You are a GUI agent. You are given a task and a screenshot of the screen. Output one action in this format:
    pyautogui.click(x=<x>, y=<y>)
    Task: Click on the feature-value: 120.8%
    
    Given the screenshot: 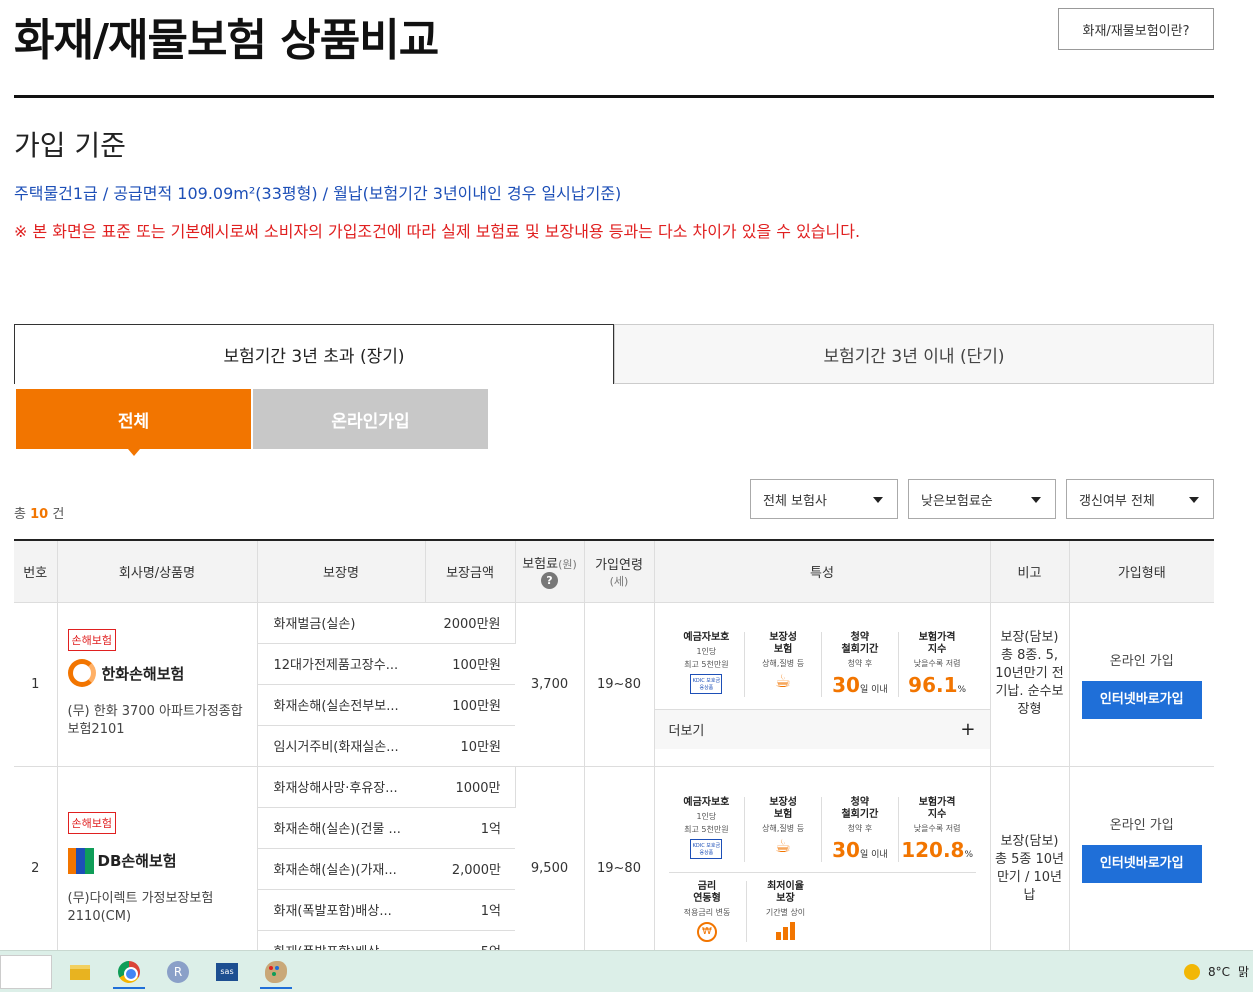 What is the action you would take?
    pyautogui.click(x=937, y=850)
    